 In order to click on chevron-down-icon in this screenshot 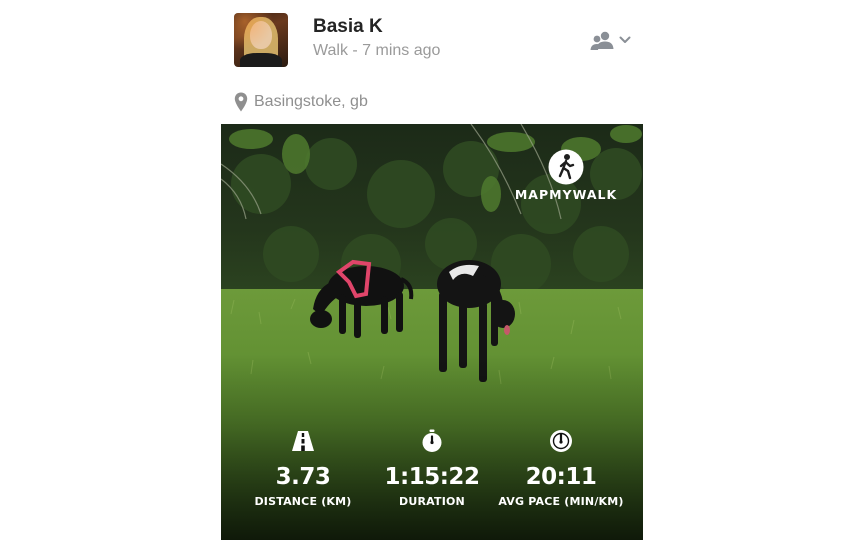, I will do `click(625, 39)`.